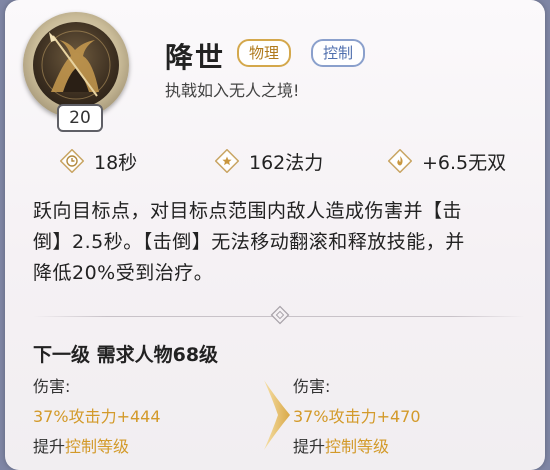  I want to click on divider-diamond-icon, so click(280, 315).